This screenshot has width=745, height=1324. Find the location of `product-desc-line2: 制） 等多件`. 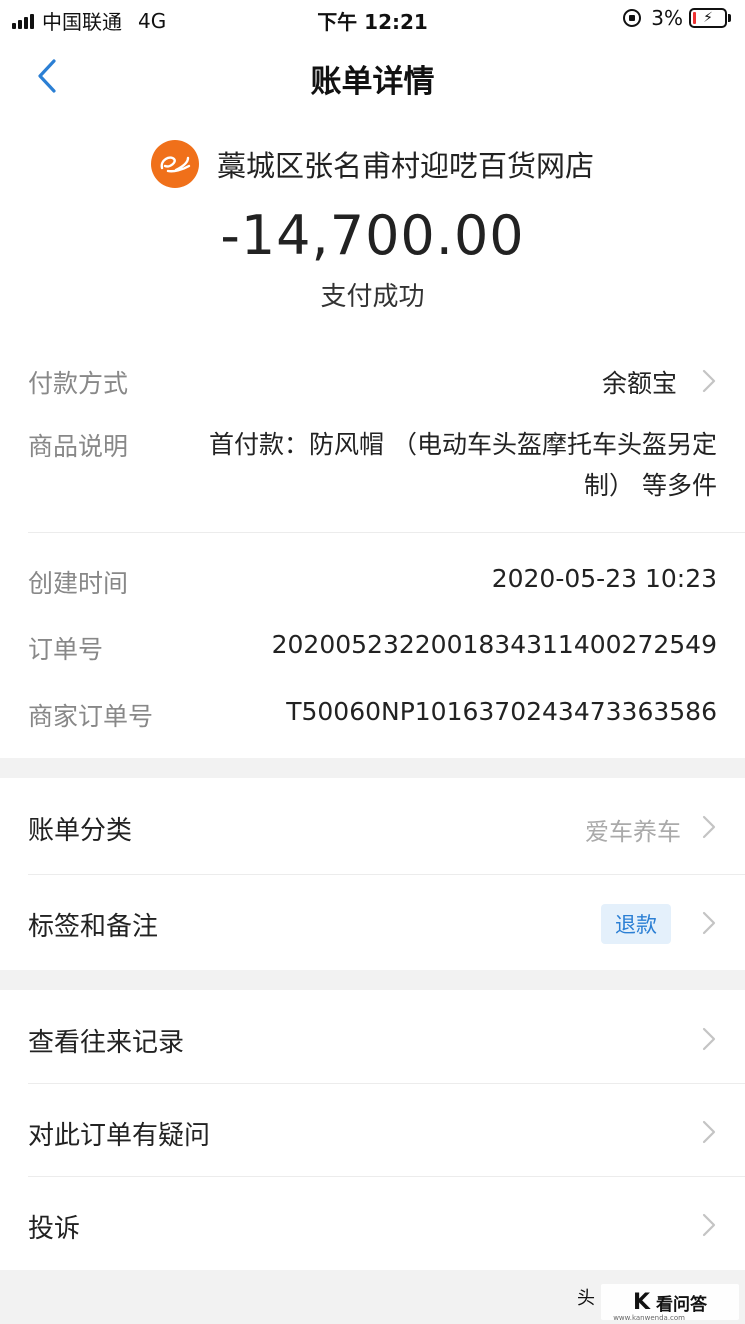

product-desc-line2: 制） 等多件 is located at coordinates (650, 485).